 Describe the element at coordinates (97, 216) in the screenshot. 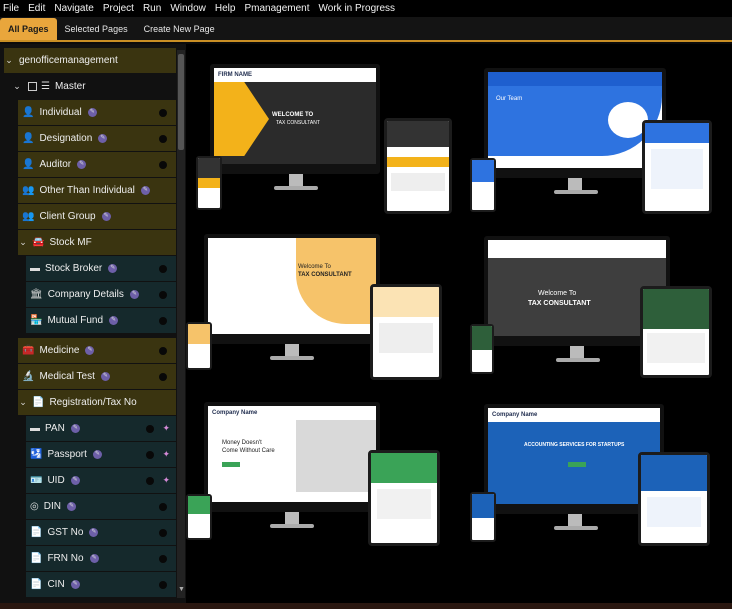

I see `tree-item-client-group: 👥 Client Group ✎` at that location.